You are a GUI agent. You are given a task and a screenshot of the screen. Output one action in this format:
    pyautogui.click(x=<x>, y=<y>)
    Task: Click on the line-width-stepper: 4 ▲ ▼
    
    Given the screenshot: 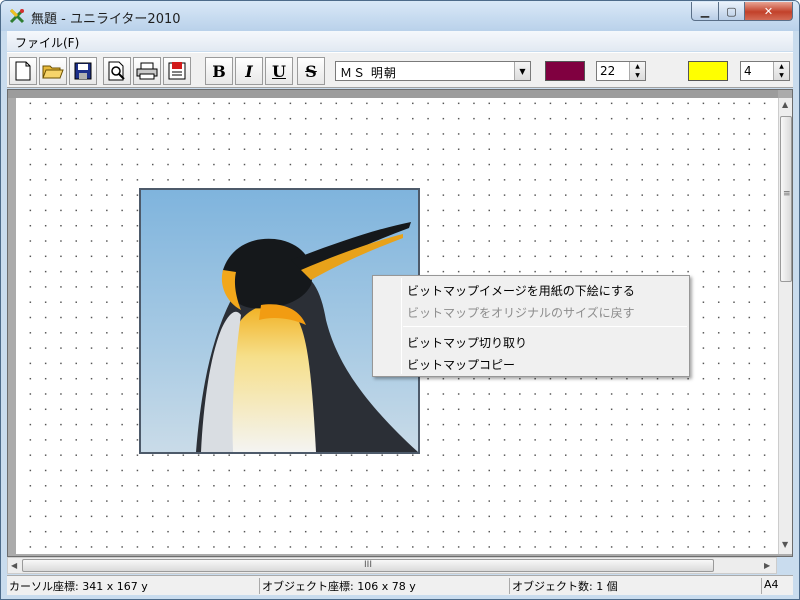 What is the action you would take?
    pyautogui.click(x=765, y=71)
    